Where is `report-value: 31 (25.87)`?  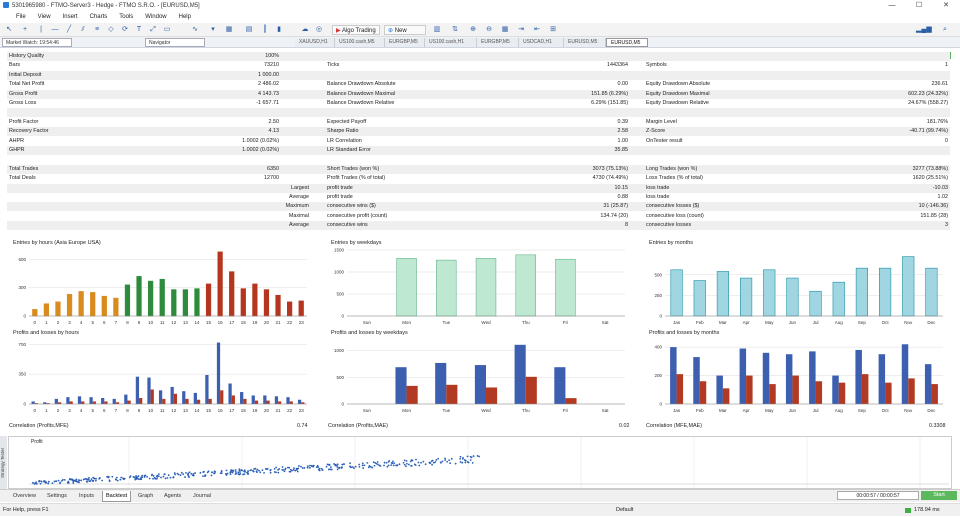
report-value: 31 (25.87) is located at coordinates (615, 206).